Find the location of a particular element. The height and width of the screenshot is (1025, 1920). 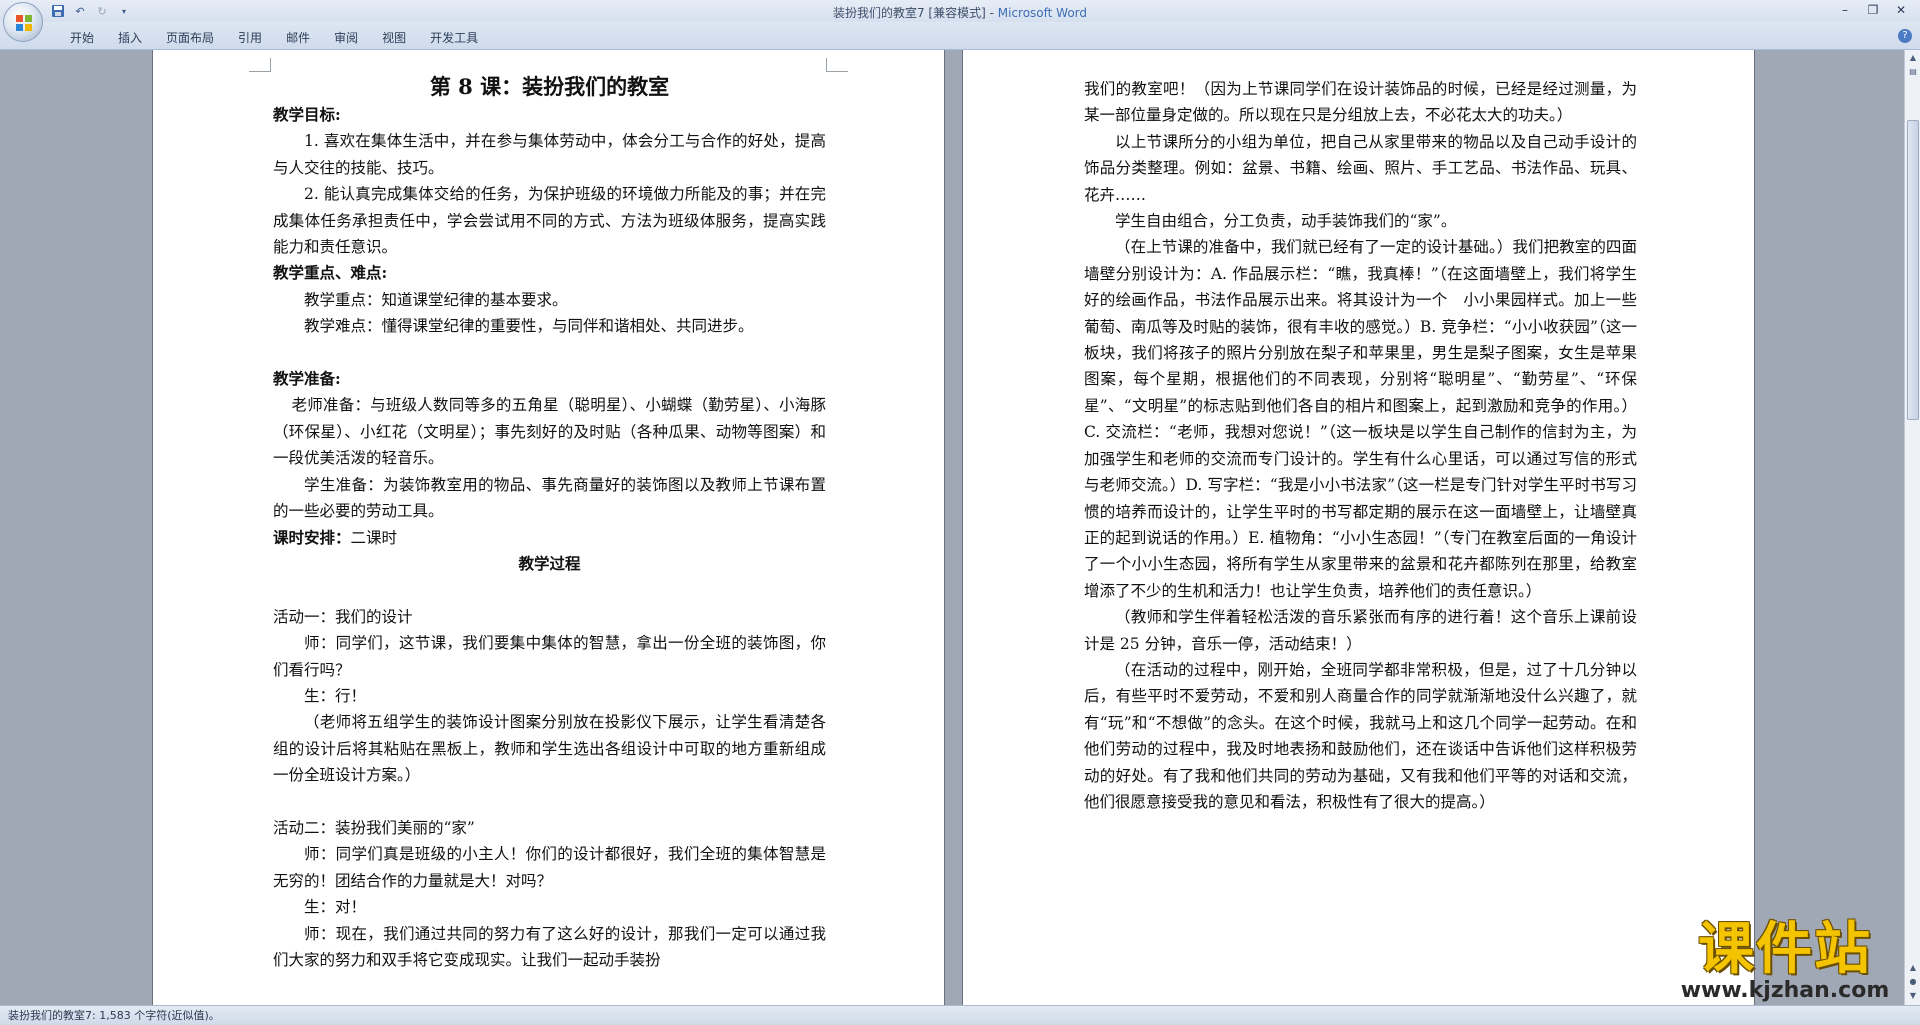

paragraph: 生：行！ is located at coordinates (335, 695).